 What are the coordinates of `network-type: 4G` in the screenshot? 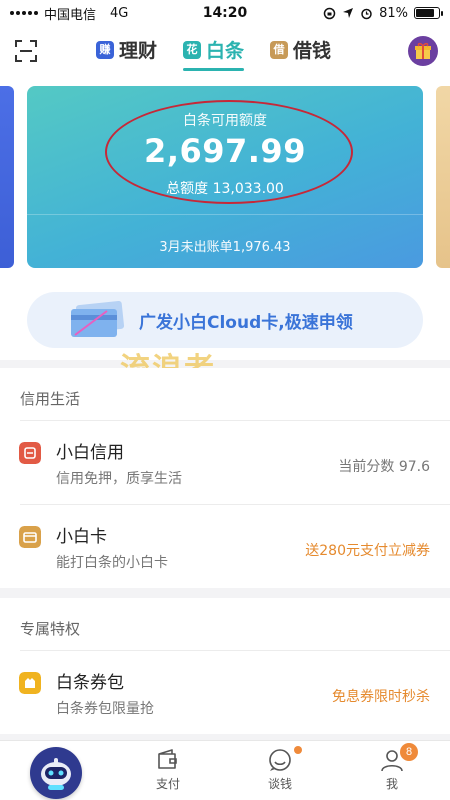 It's located at (119, 13).